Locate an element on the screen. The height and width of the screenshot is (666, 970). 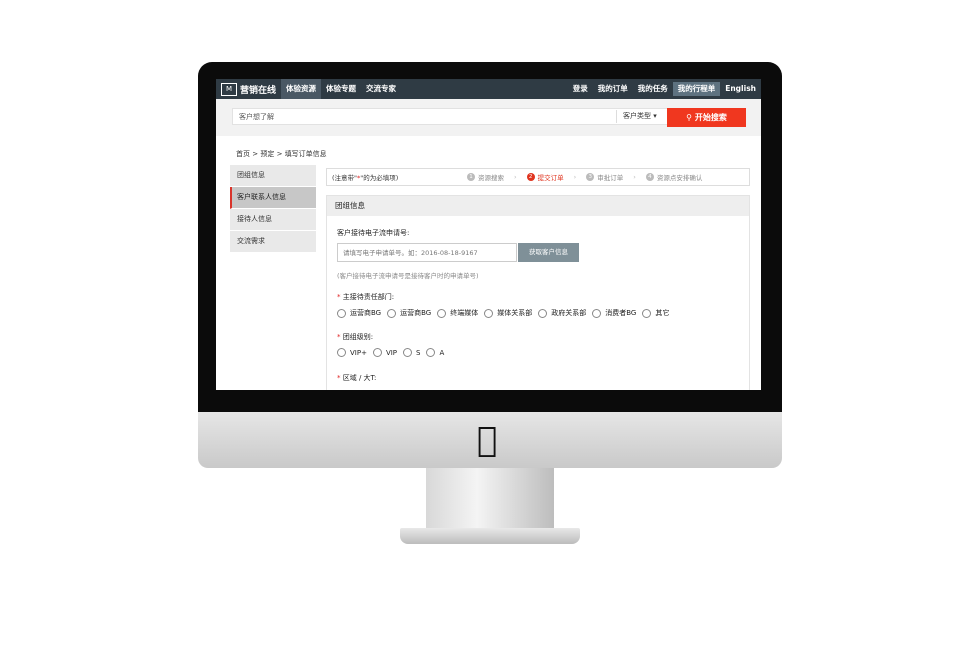
level-label-text: 团组级别: is located at coordinates (358, 337).